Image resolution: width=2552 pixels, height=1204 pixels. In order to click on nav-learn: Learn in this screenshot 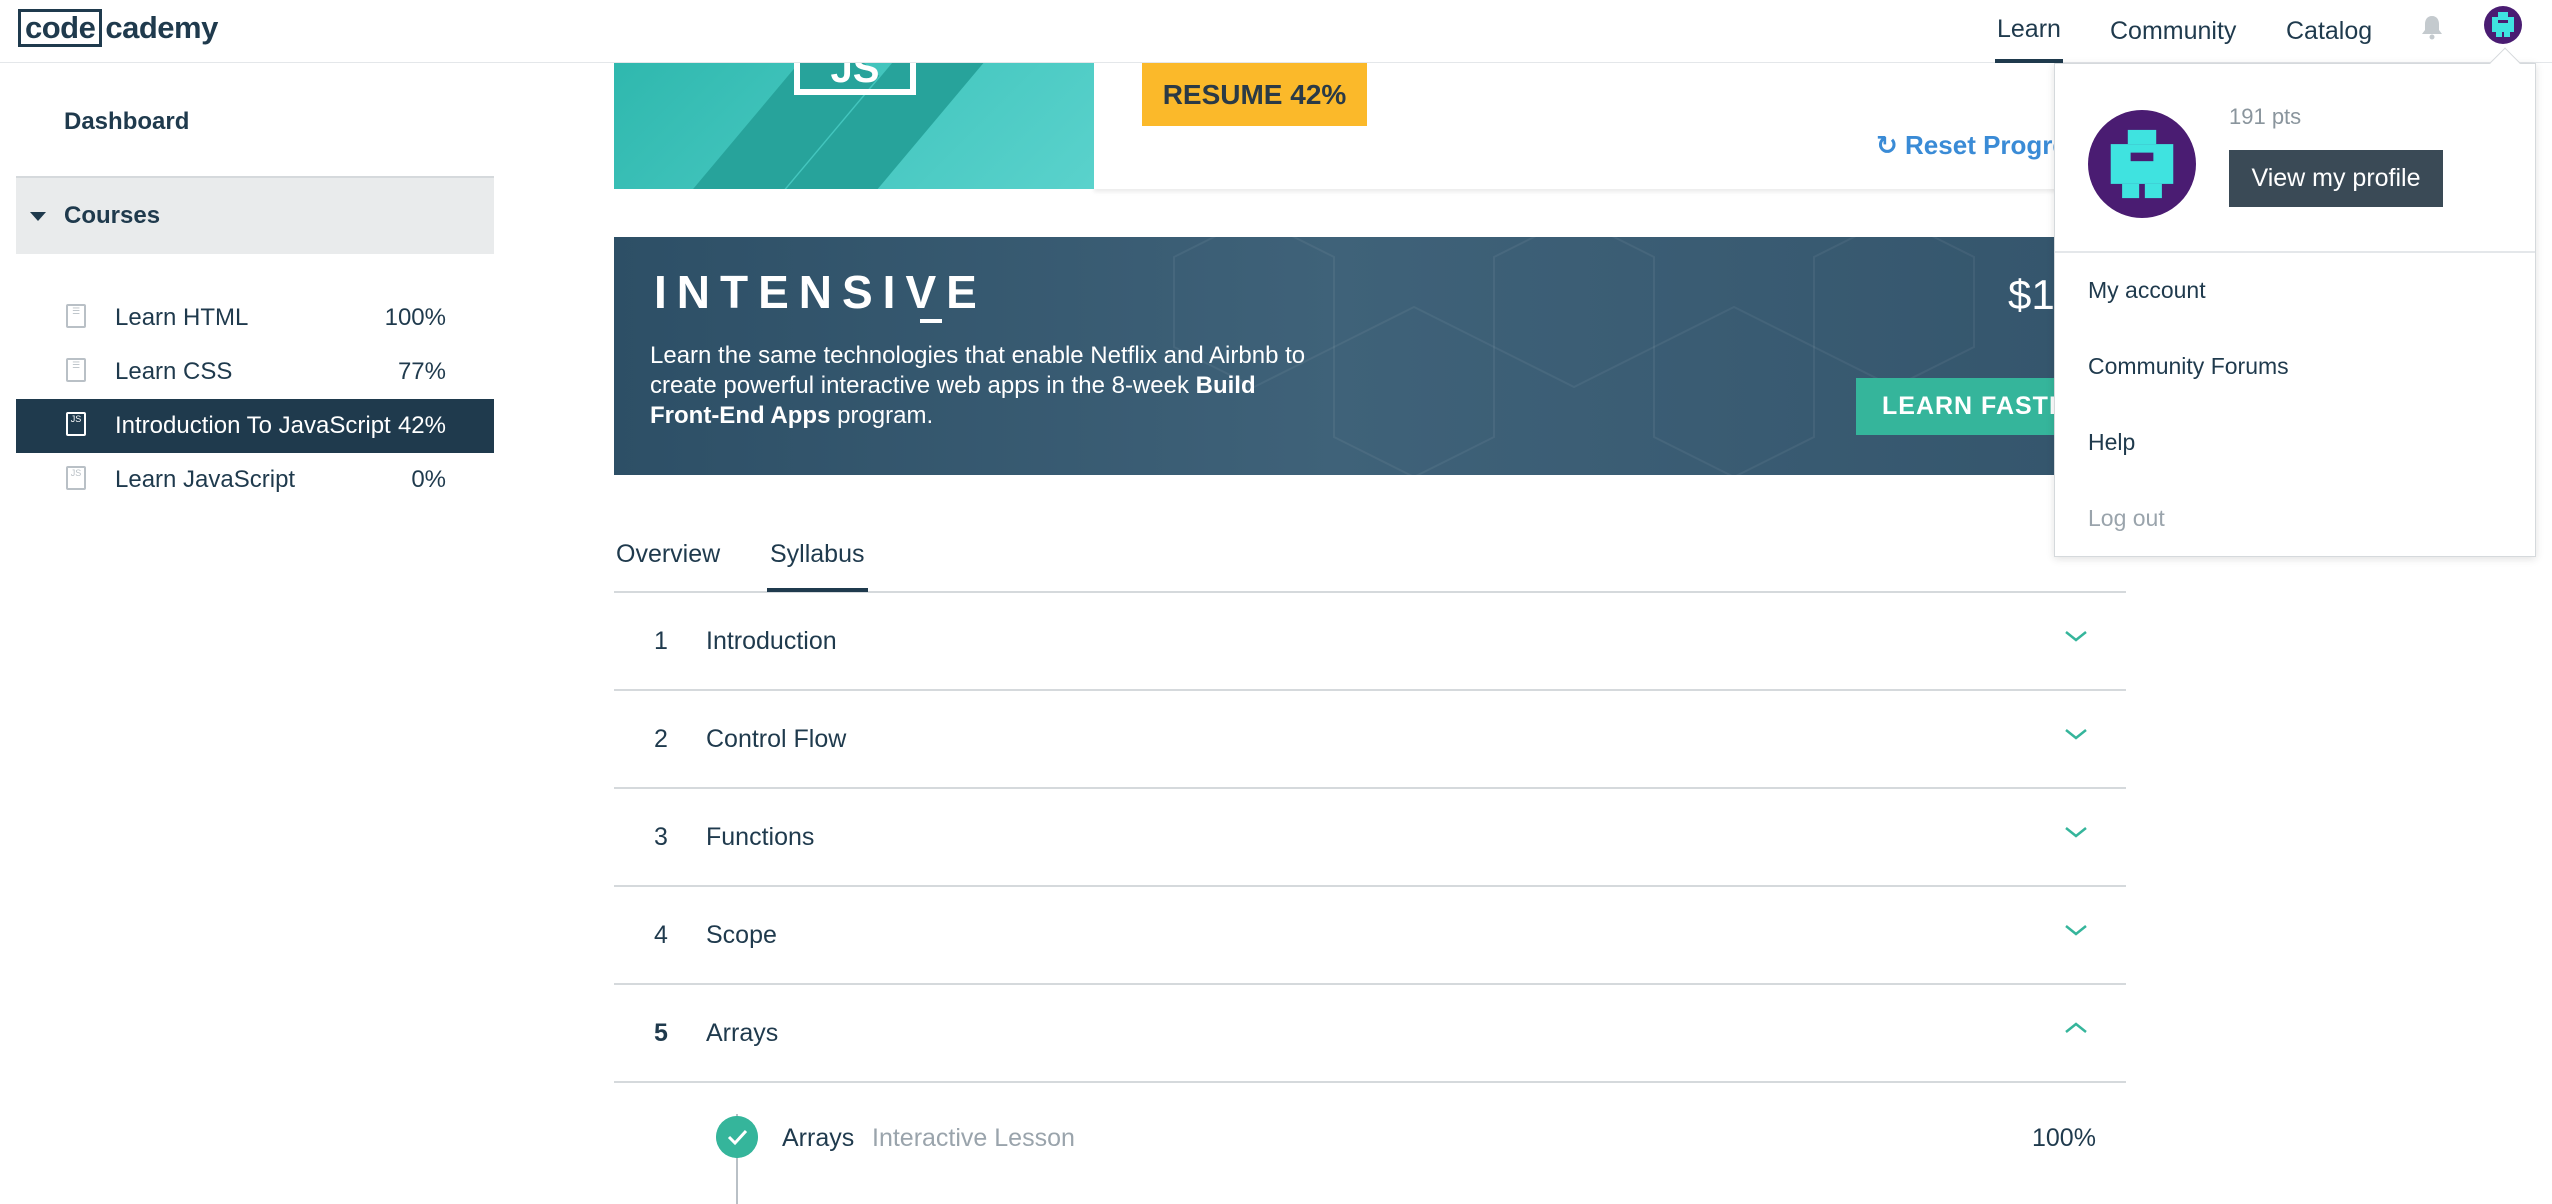, I will do `click(2029, 31)`.